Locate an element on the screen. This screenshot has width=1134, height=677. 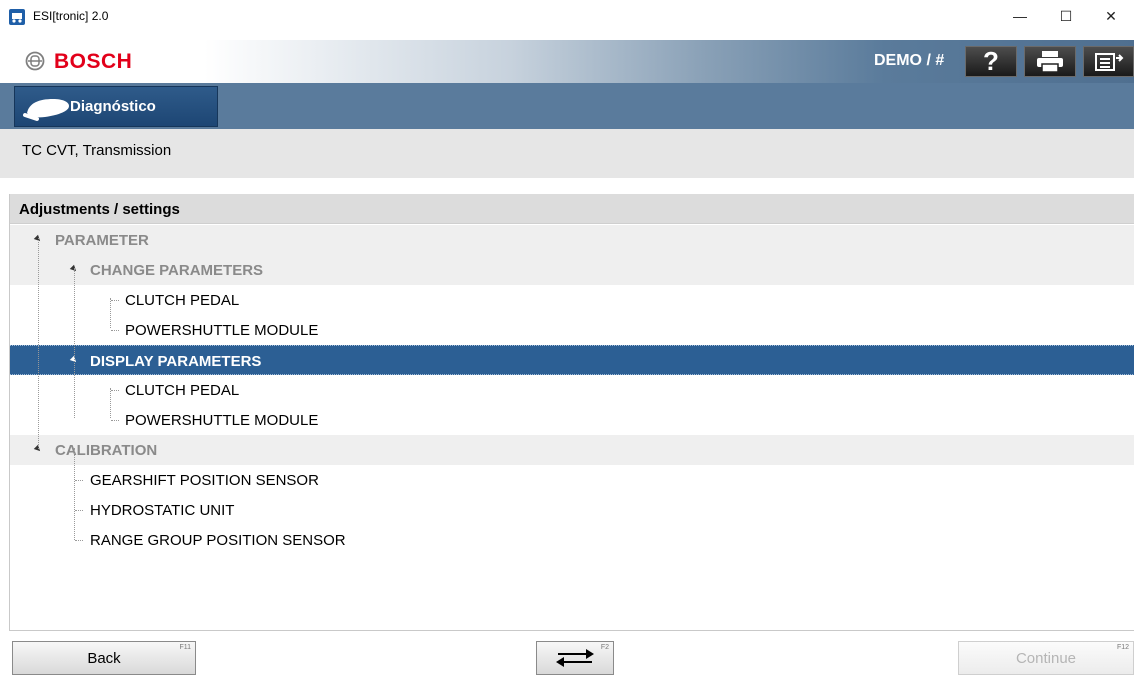
demo-label: DEMO / # is located at coordinates (909, 60).